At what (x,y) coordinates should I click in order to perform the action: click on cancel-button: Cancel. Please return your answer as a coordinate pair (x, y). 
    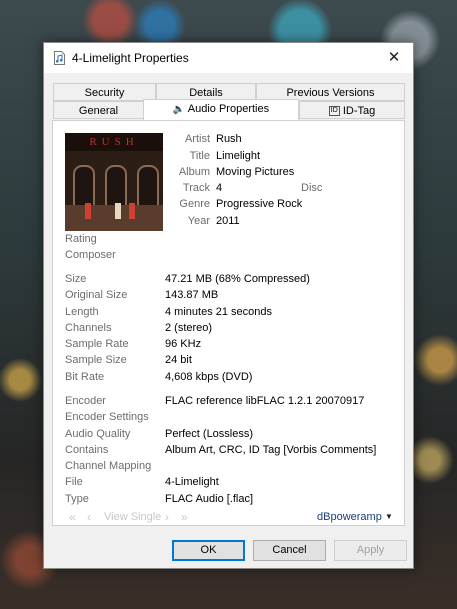
    Looking at the image, I should click on (289, 550).